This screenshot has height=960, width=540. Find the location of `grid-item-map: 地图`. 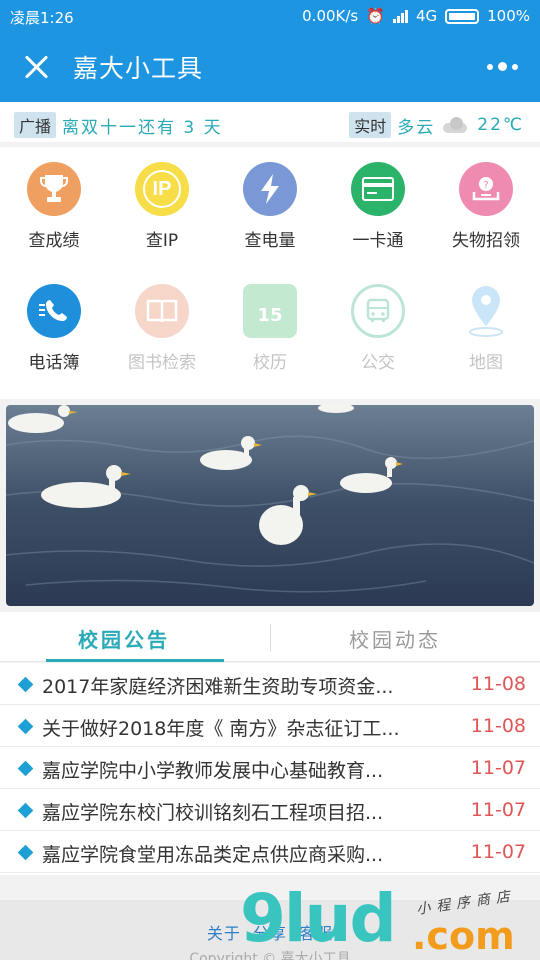

grid-item-map: 地图 is located at coordinates (486, 328).